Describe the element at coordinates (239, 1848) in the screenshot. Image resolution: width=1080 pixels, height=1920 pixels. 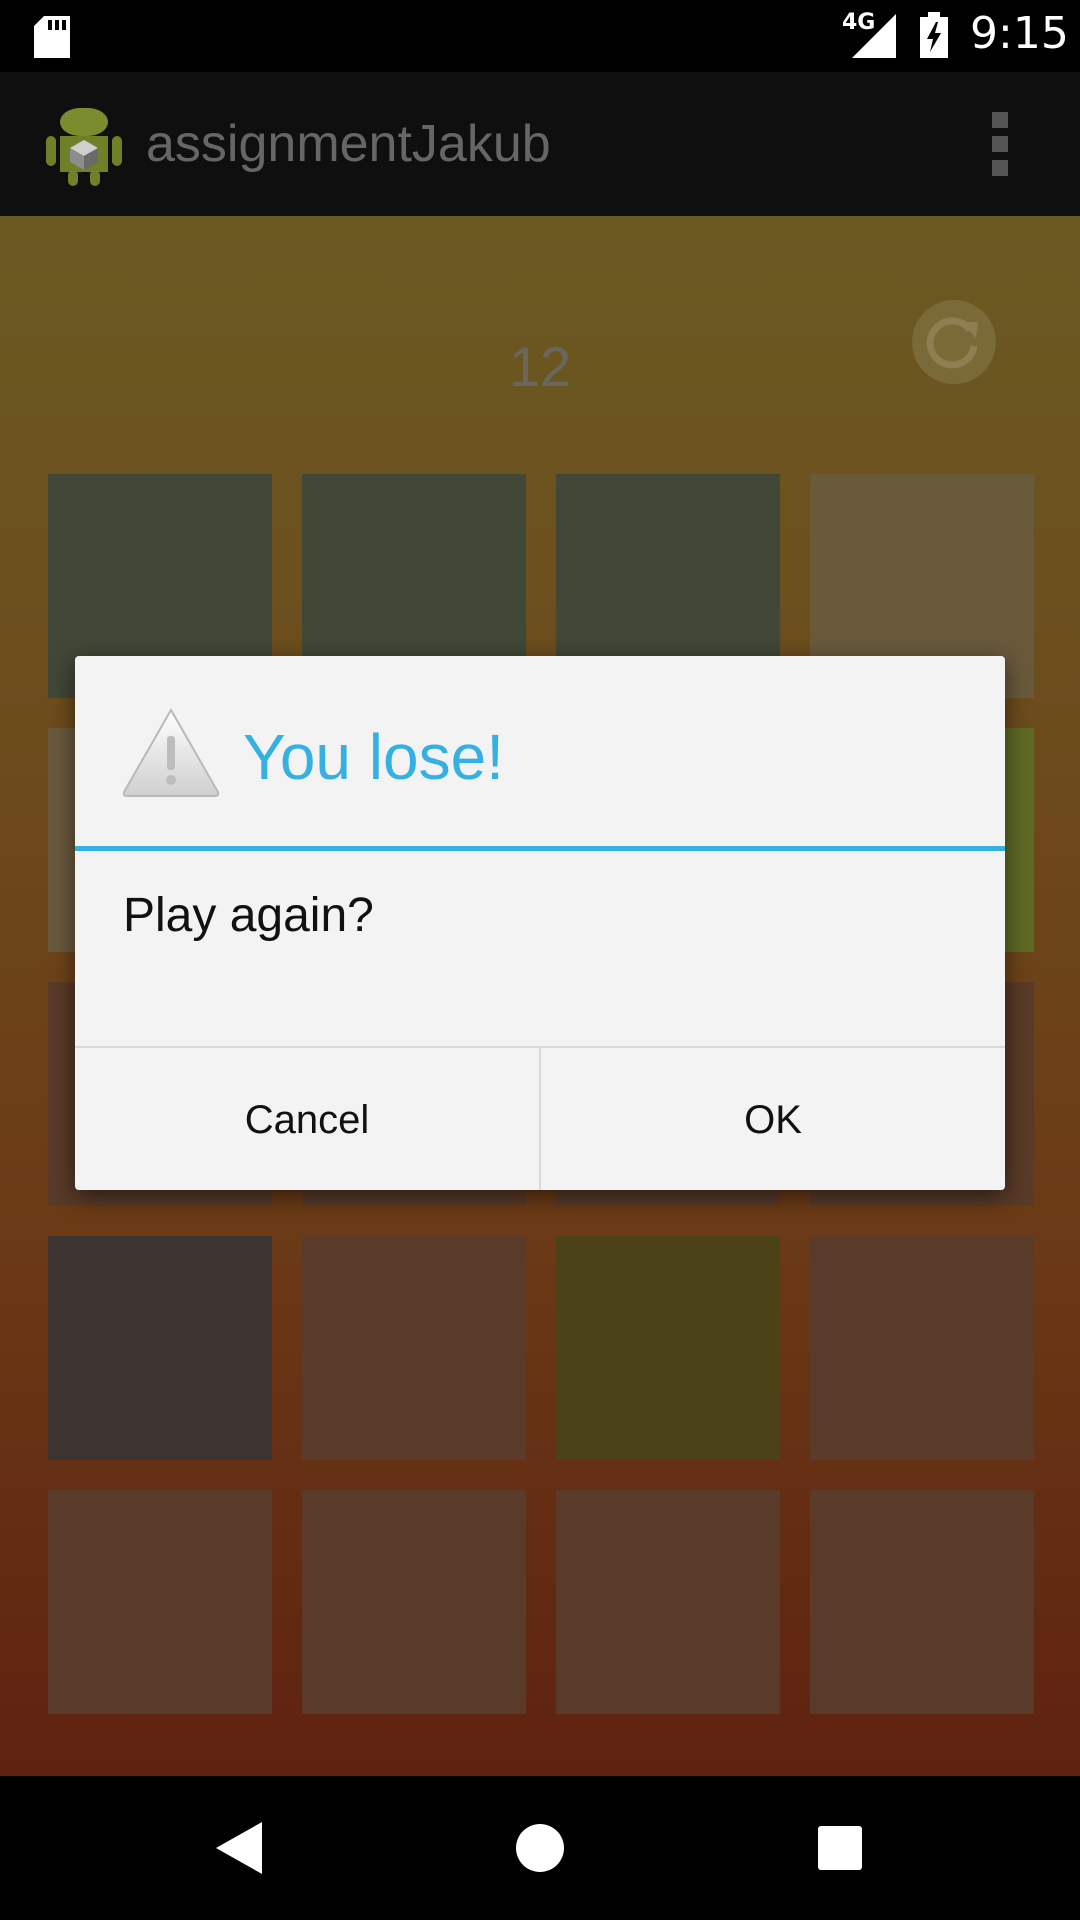
I see `back-icon` at that location.